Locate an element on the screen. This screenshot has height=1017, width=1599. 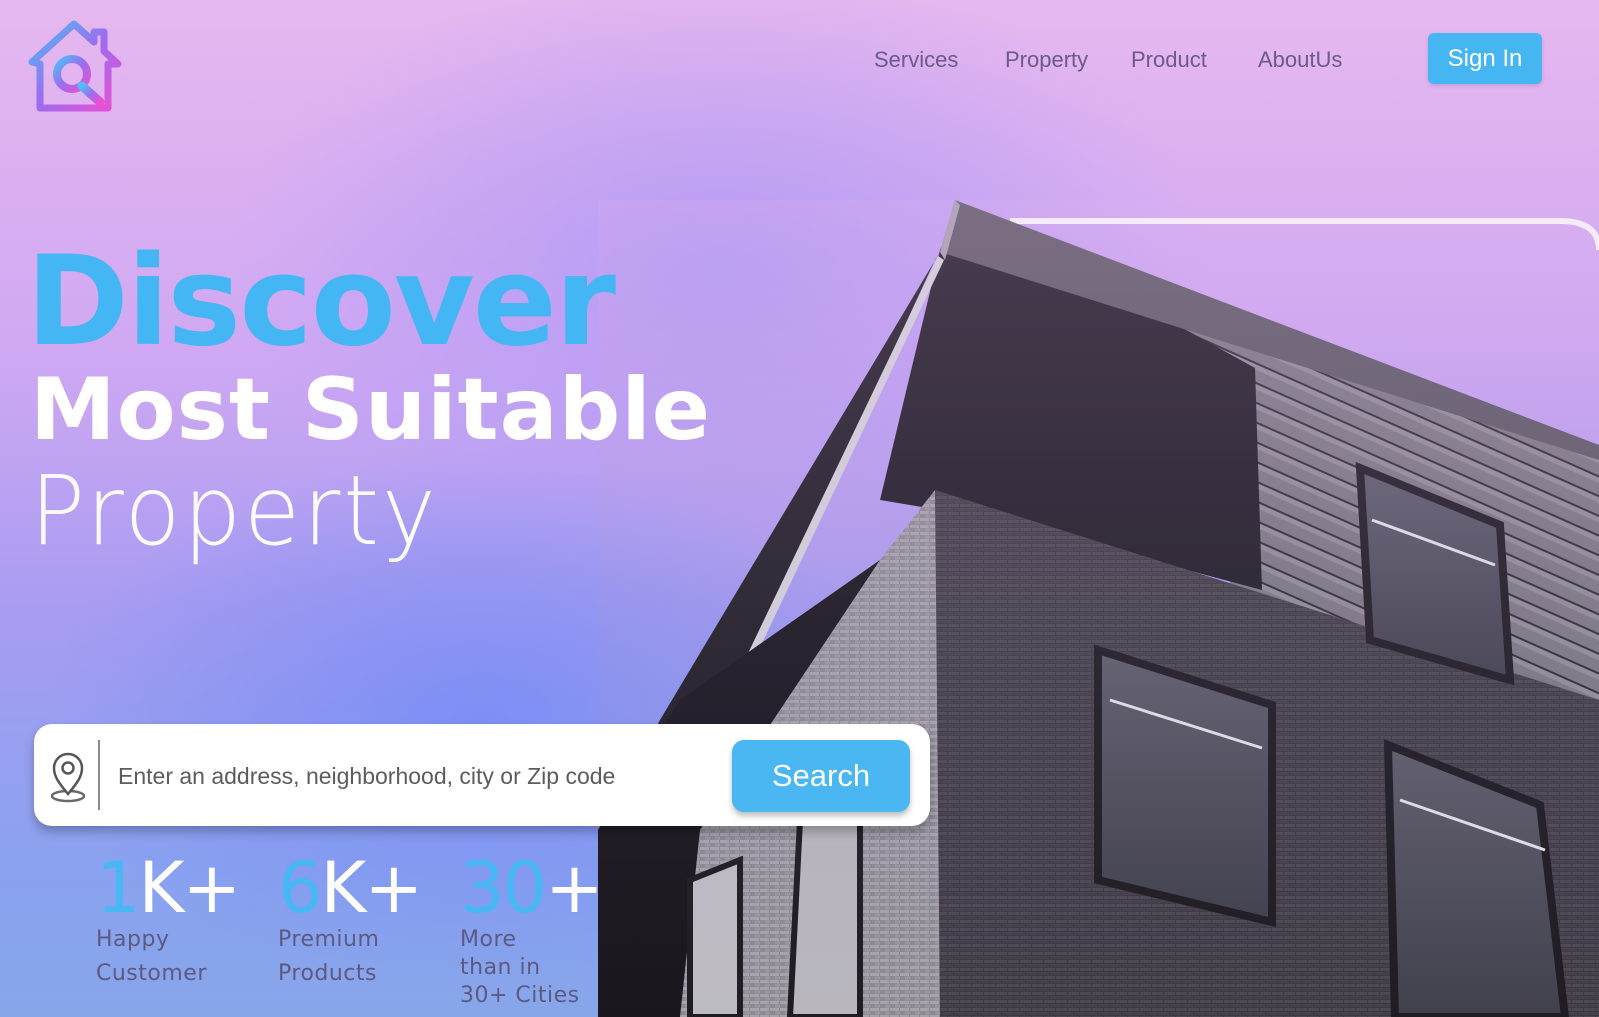
hero-title-discover: Discover is located at coordinates (321, 302).